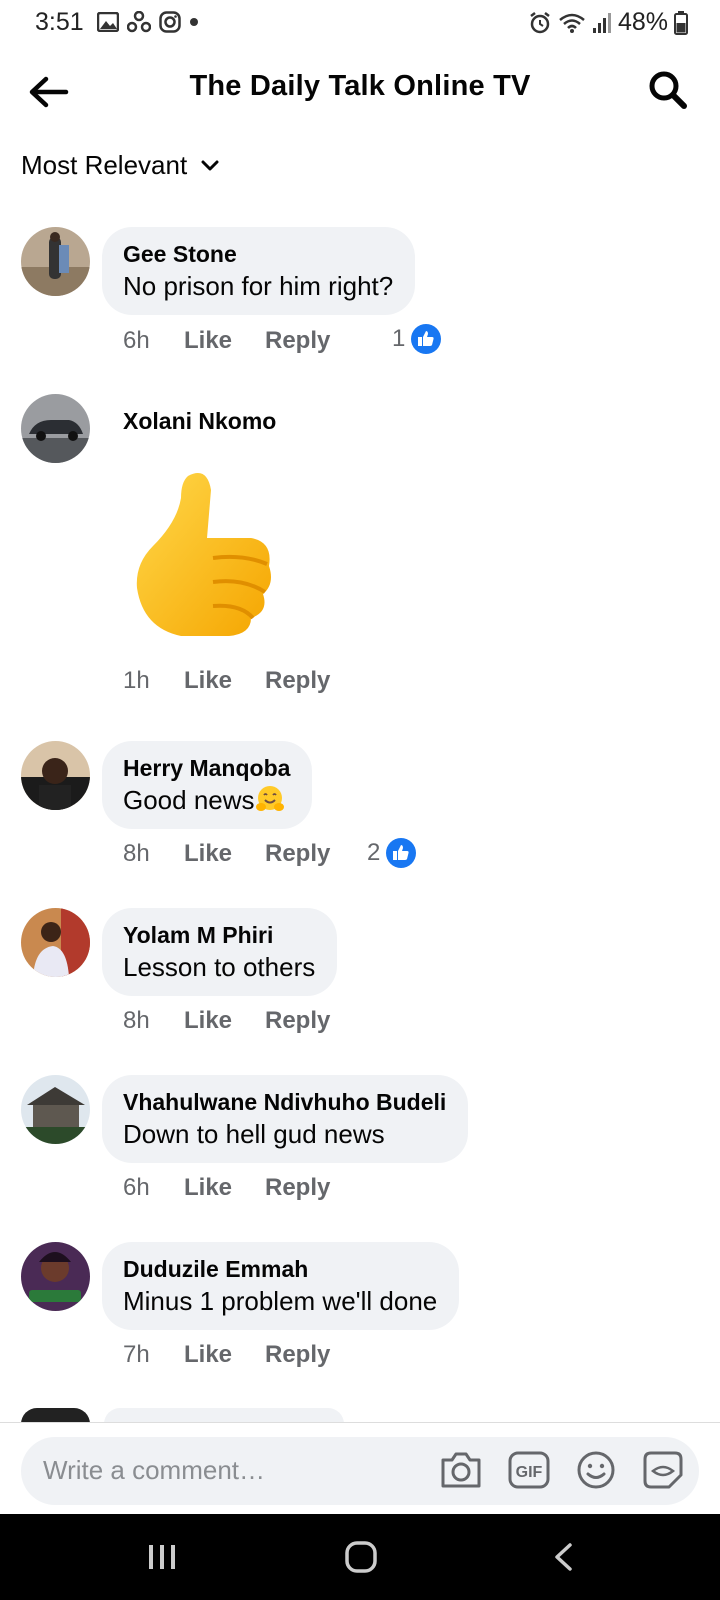 This screenshot has width=720, height=1600. I want to click on comment-author: Duduzile Emmah, so click(280, 1269).